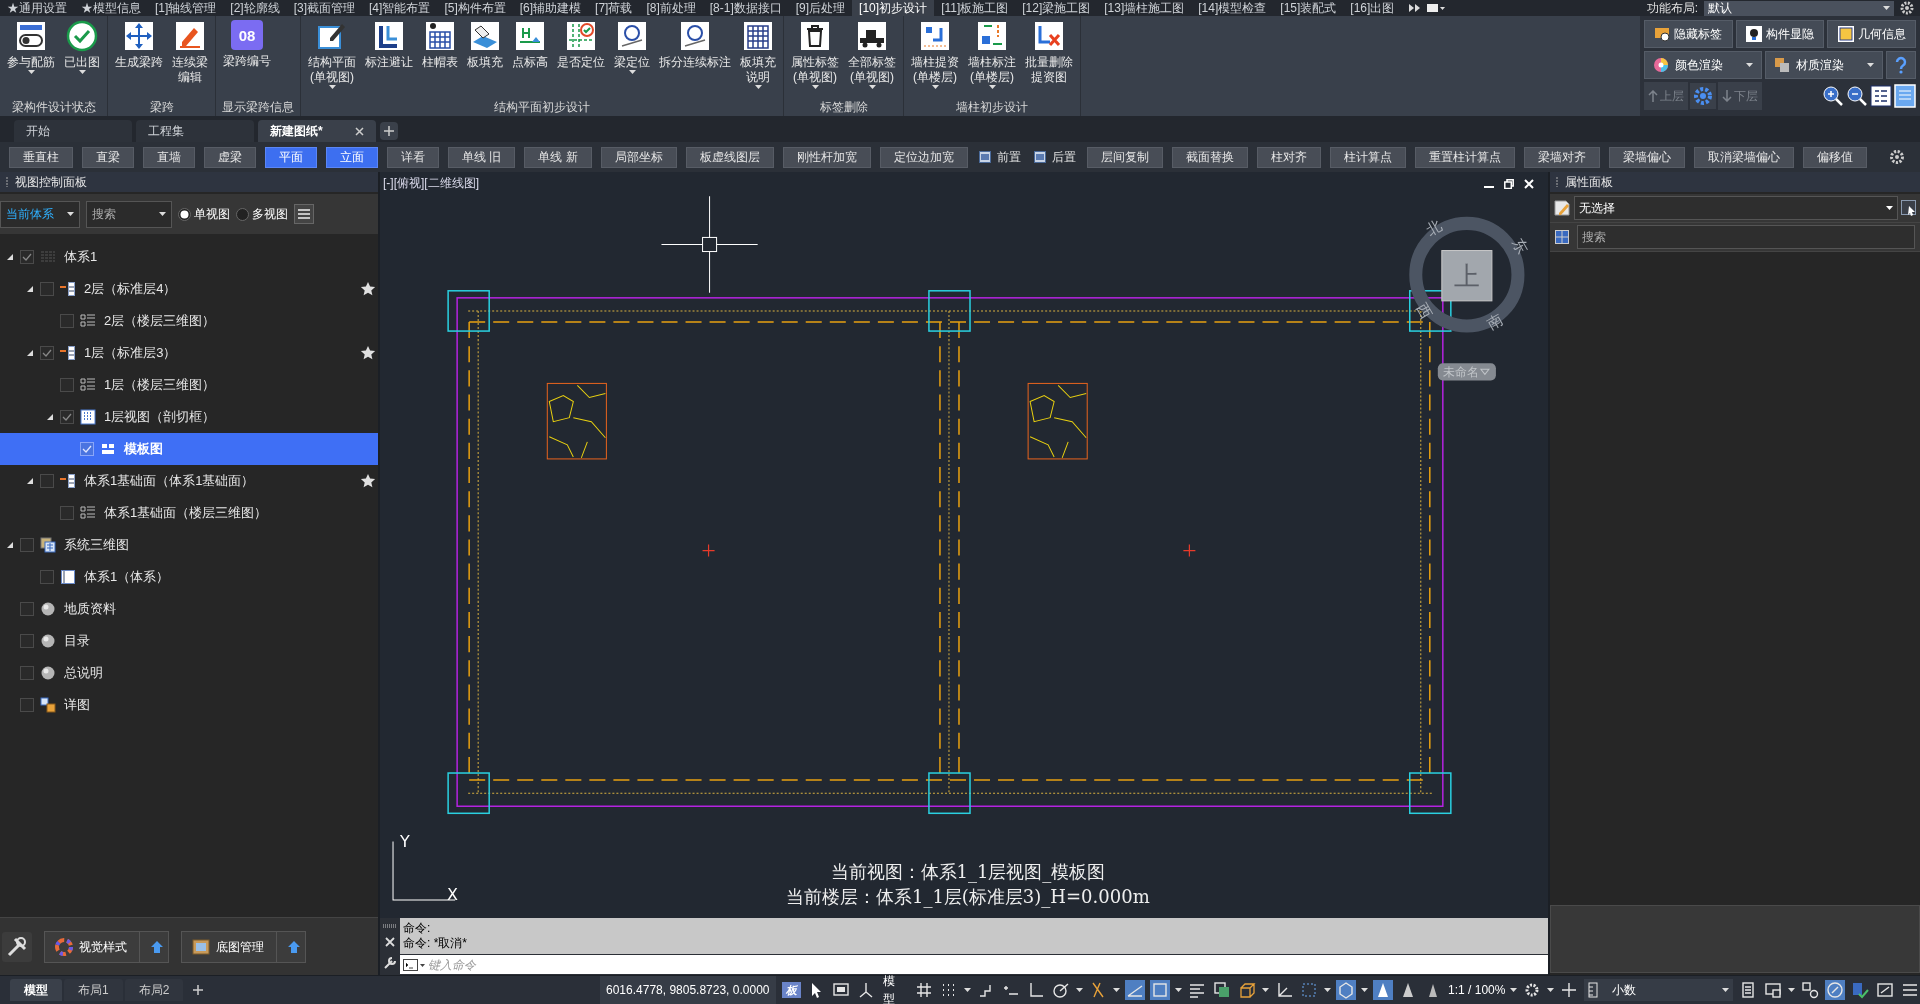 Image resolution: width=1920 pixels, height=1004 pixels. I want to click on menu-tab: [14]模型检查, so click(1232, 8).